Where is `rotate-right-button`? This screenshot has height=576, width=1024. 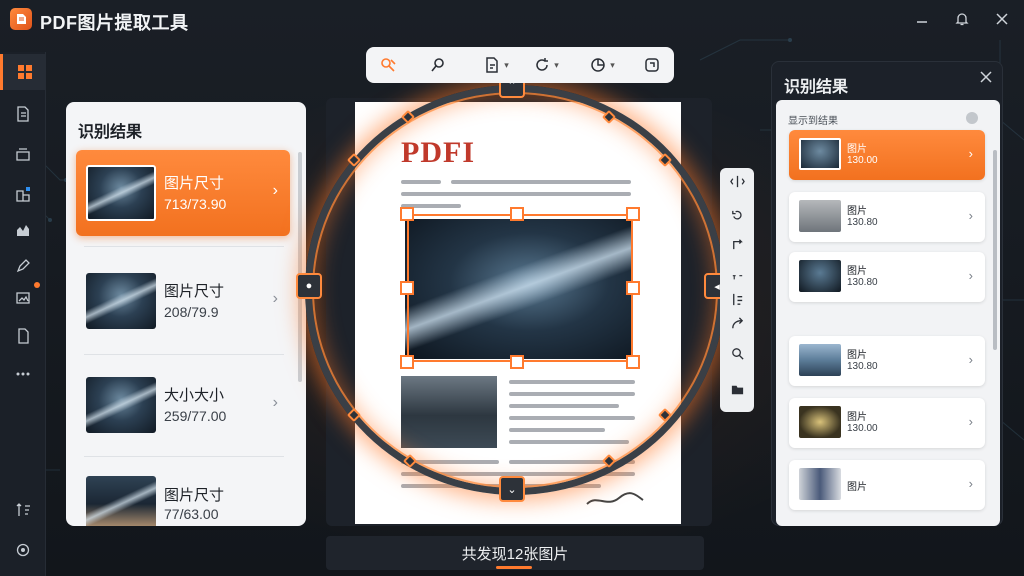 rotate-right-button is located at coordinates (737, 243).